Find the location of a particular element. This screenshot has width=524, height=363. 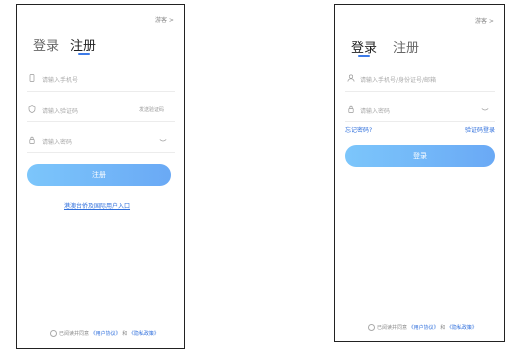

shield-icon is located at coordinates (32, 109).